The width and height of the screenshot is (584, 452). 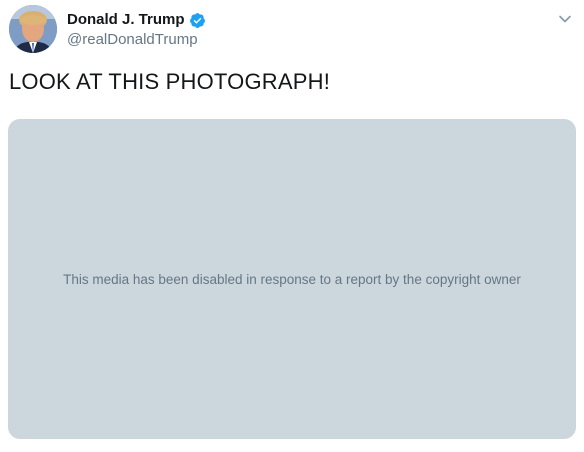 What do you see at coordinates (136, 40) in the screenshot?
I see `user-handle: @realDonaldTrump` at bounding box center [136, 40].